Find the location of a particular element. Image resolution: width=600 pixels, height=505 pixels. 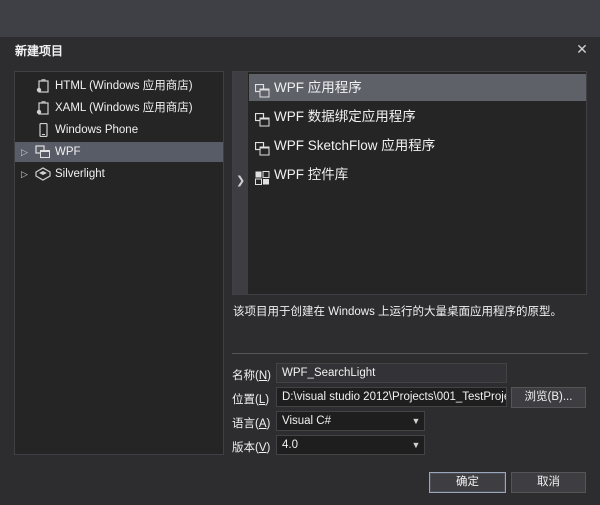

wpf-databound-icon is located at coordinates (262, 118).